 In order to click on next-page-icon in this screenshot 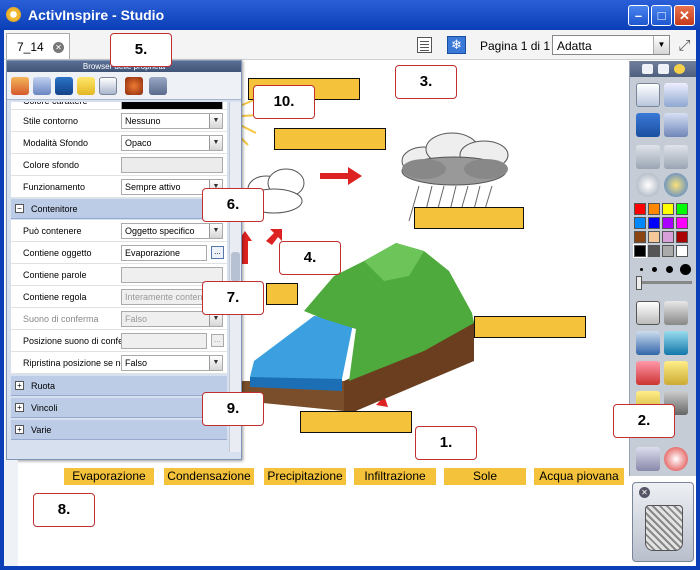, I will do `click(676, 157)`.